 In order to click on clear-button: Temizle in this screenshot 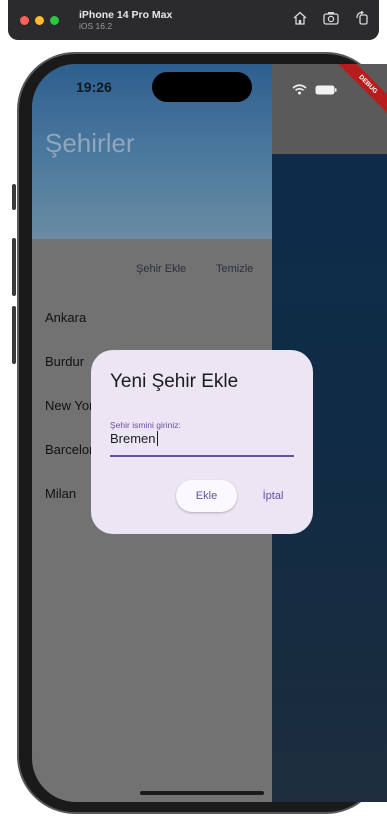, I will do `click(234, 269)`.